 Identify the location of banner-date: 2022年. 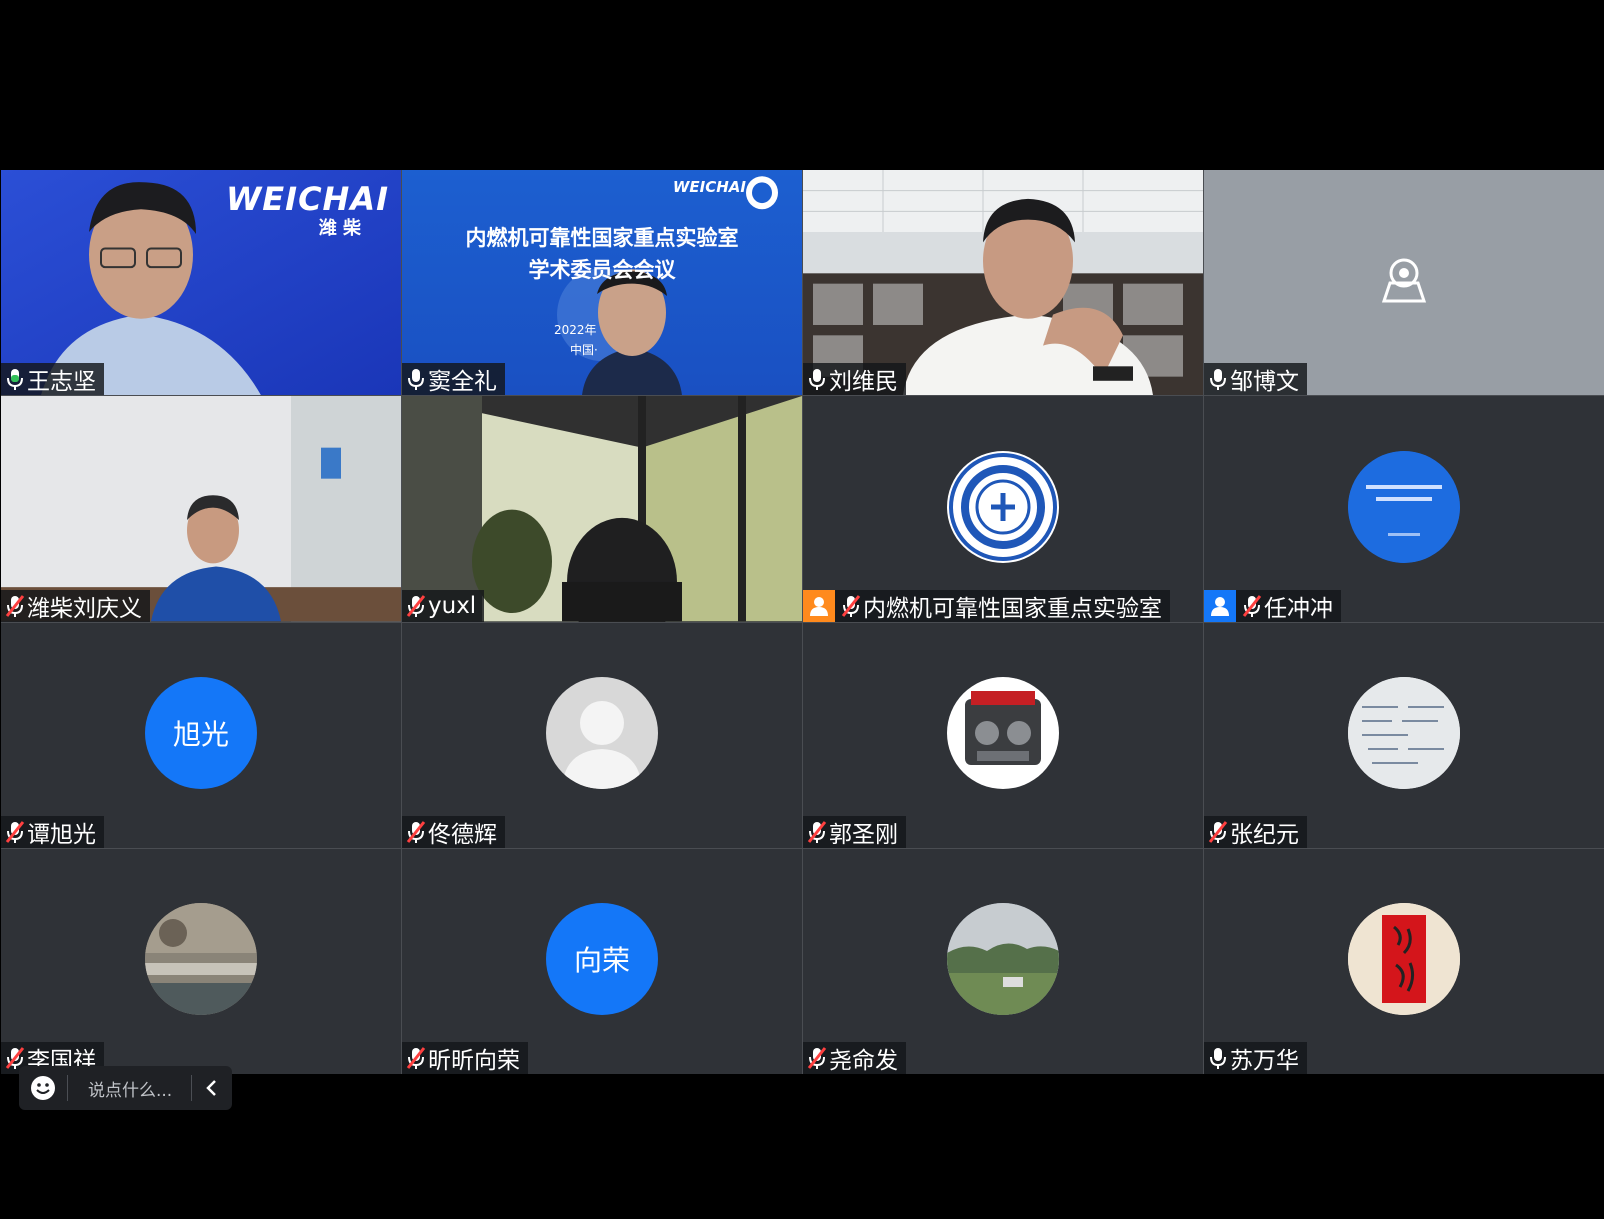
(575, 330).